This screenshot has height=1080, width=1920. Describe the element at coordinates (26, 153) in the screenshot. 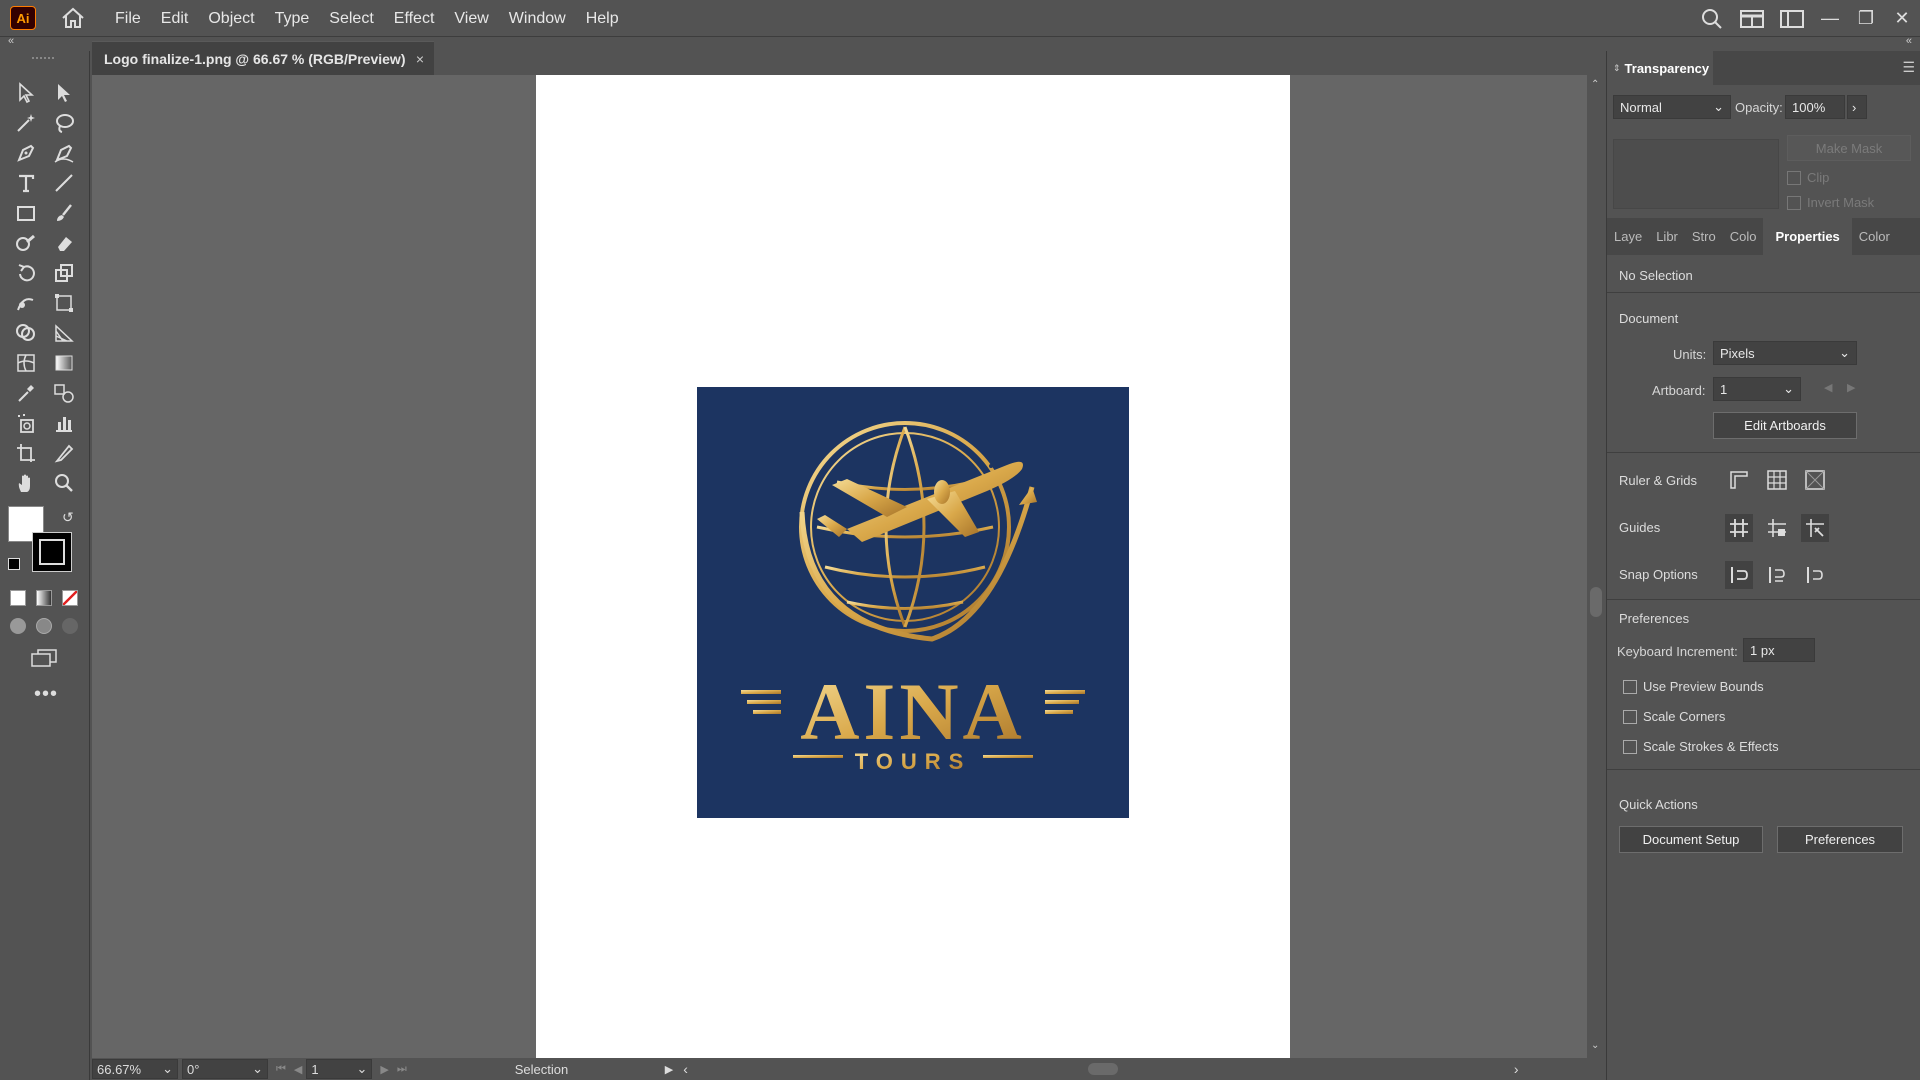

I see `pen-tool-icon` at that location.